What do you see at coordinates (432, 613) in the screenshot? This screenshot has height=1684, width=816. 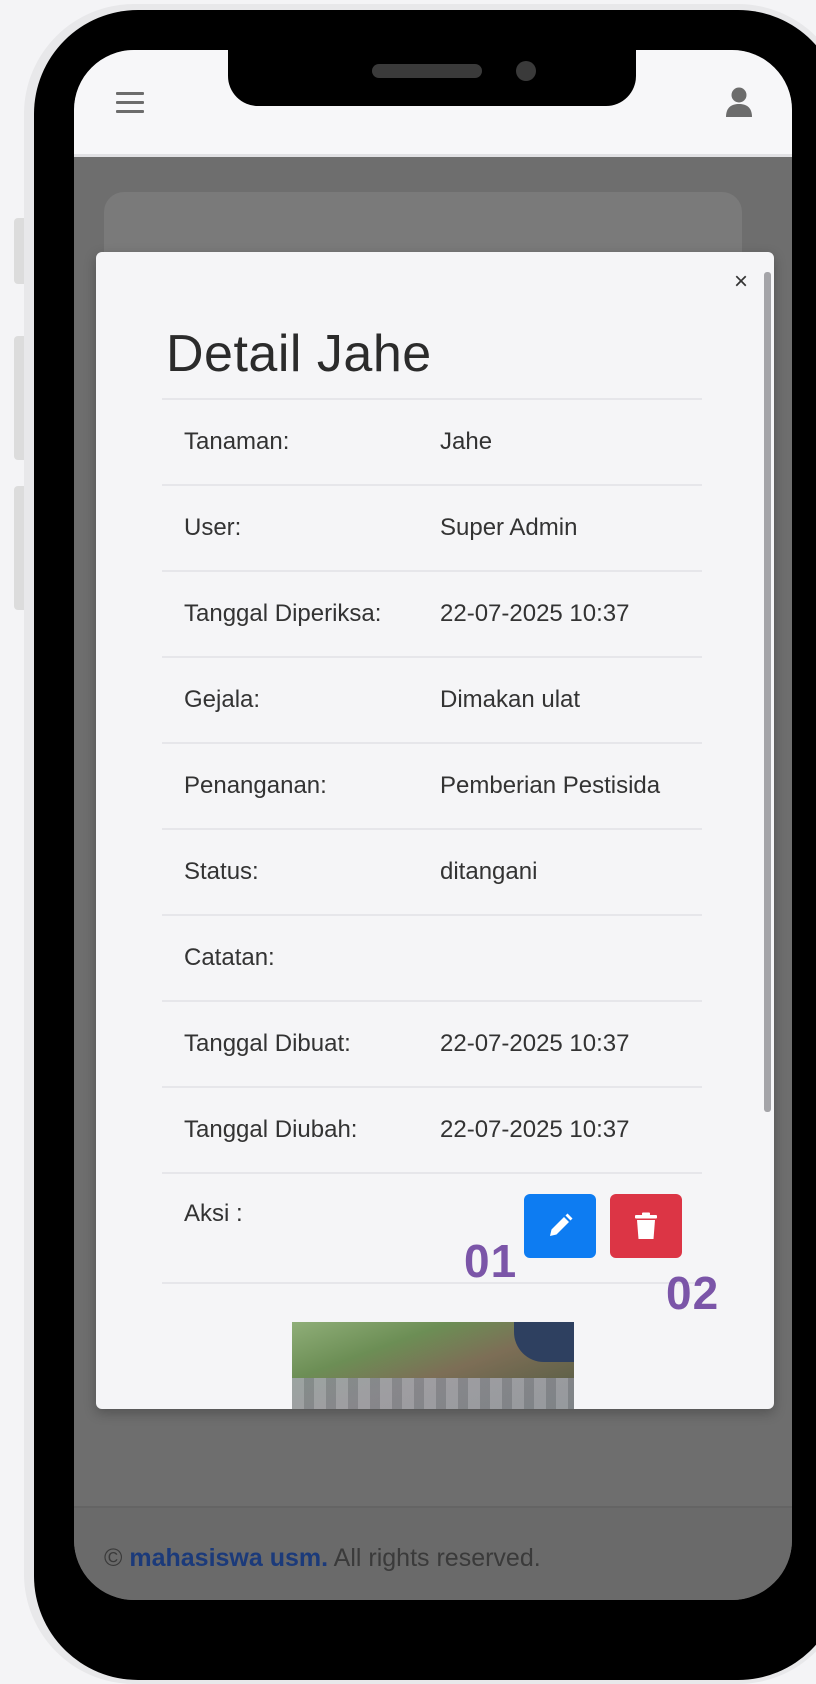 I see `detail-row-tanggal-diperiksa: Tanggal Diperiksa: 22-07-2025 10:37` at bounding box center [432, 613].